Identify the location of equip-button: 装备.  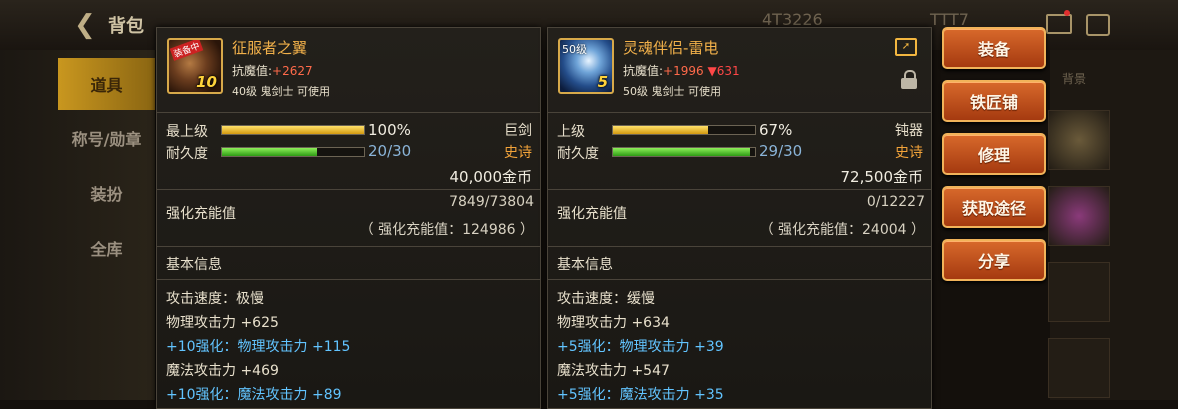
(994, 48).